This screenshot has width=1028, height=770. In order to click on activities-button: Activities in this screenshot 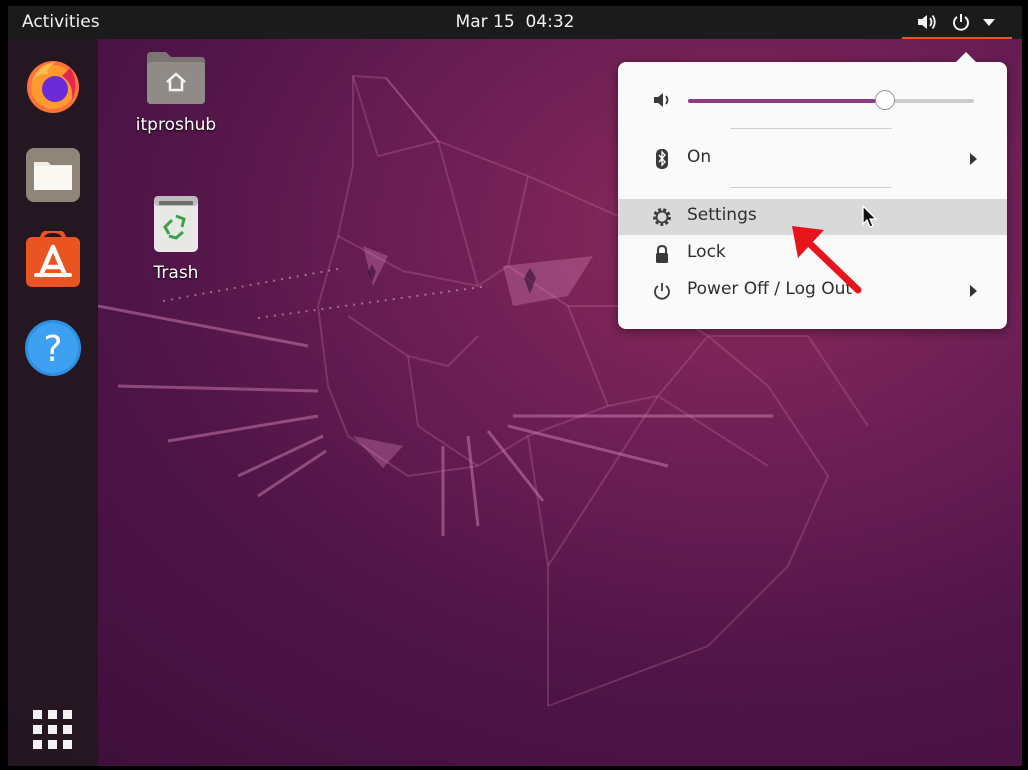, I will do `click(61, 22)`.